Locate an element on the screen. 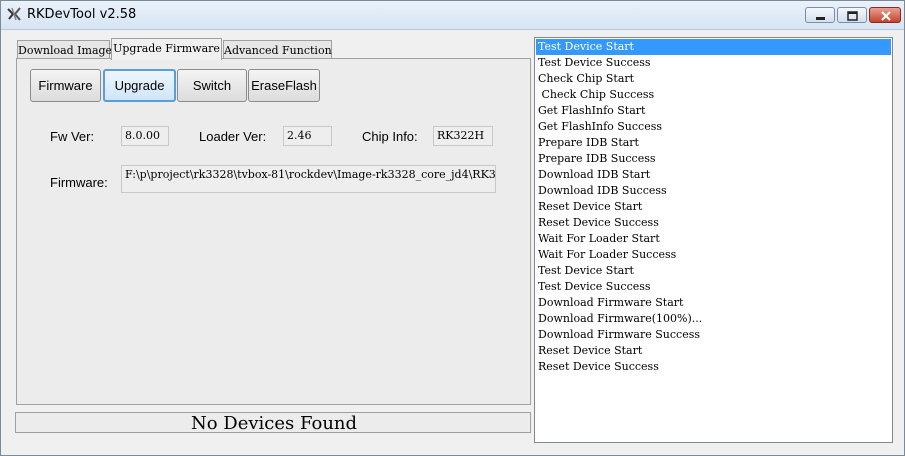 The height and width of the screenshot is (456, 905). switch-button: Switch is located at coordinates (212, 85).